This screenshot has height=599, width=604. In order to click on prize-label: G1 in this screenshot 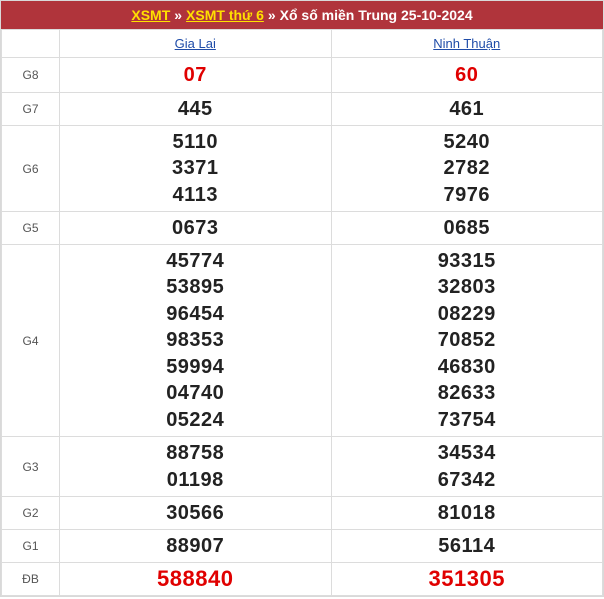, I will do `click(30, 546)`.